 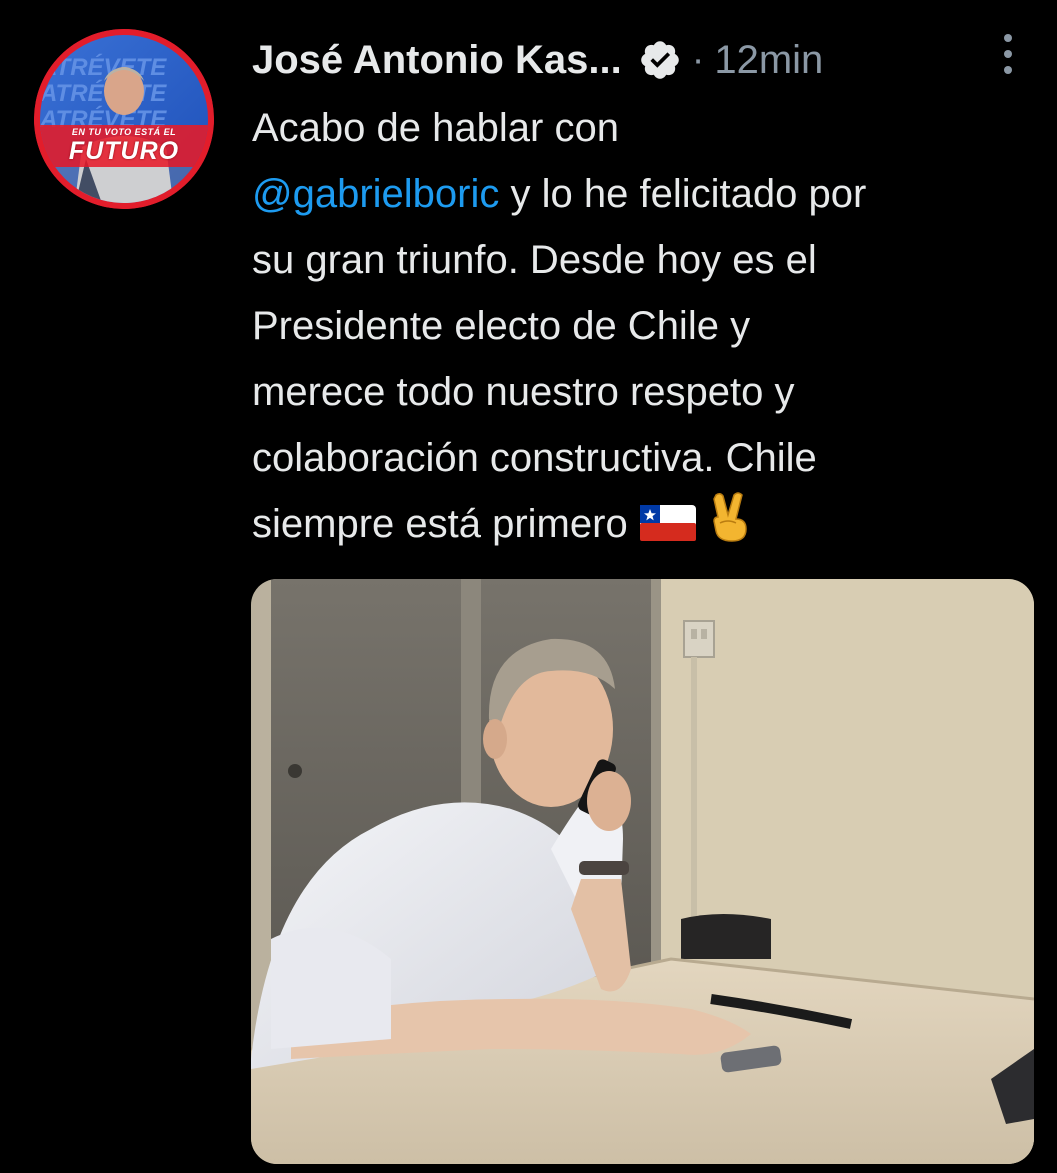 I want to click on tweet-text-line: su gran triunfo. Desde hoy es el, so click(x=534, y=260).